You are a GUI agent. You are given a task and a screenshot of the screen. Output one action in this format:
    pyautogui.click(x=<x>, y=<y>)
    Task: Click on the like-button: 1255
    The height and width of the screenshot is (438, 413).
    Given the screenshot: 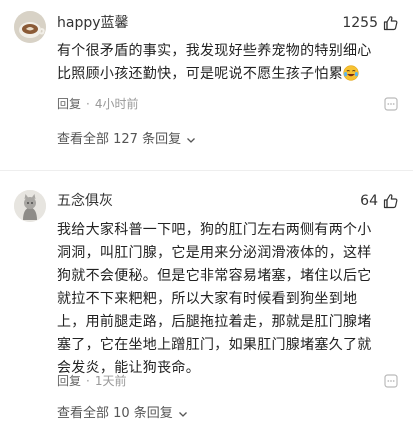 What is the action you would take?
    pyautogui.click(x=370, y=23)
    